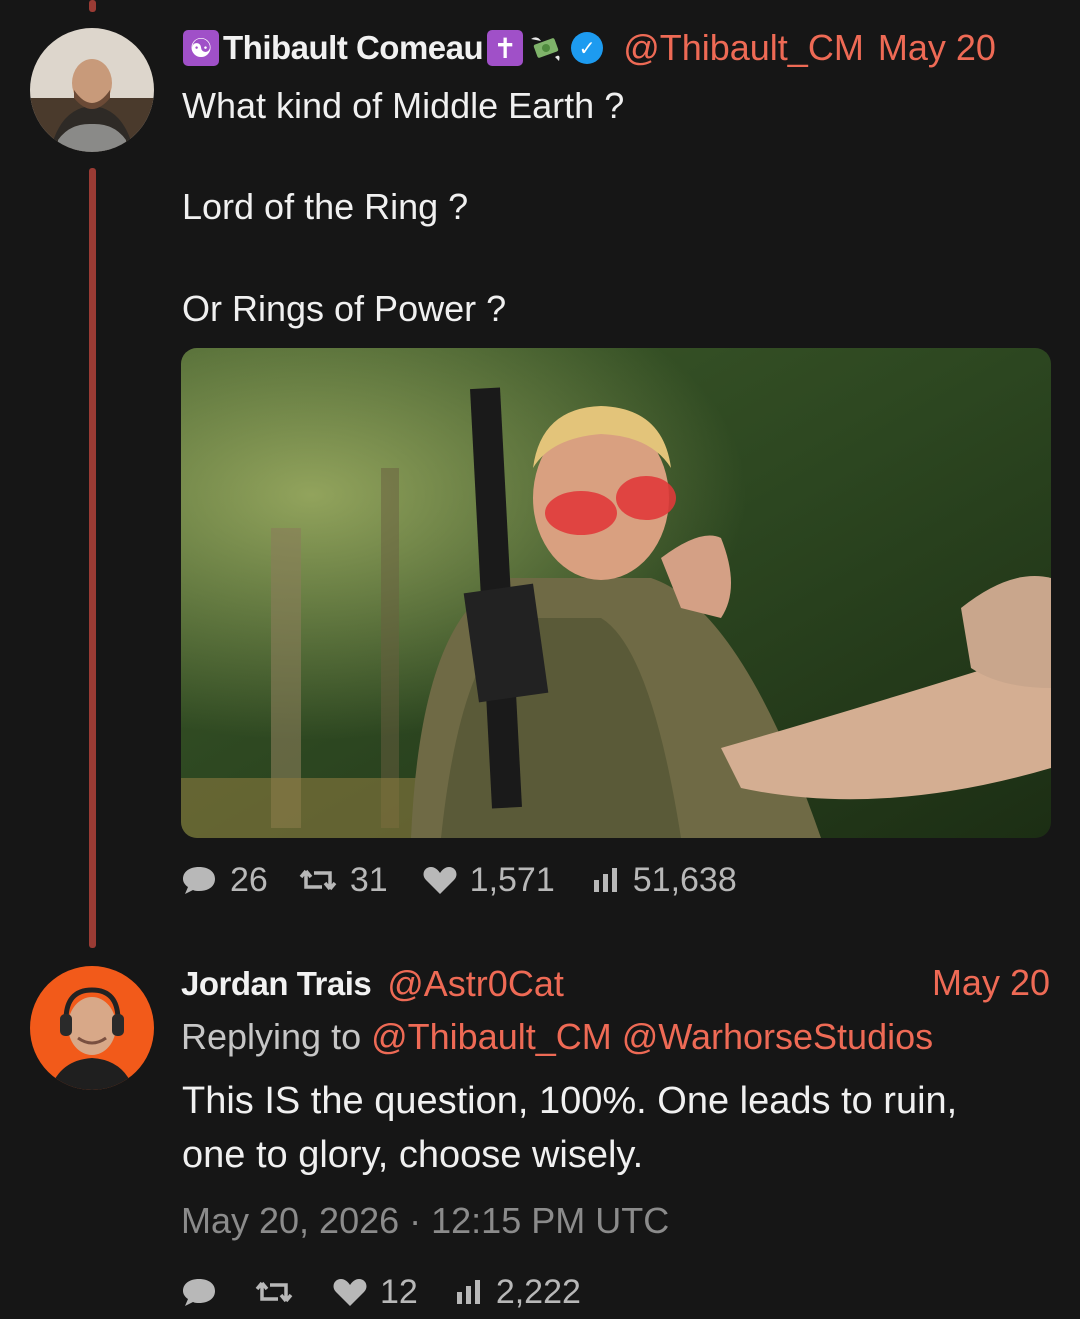  What do you see at coordinates (368, 879) in the screenshot?
I see `retweet-count: 31` at bounding box center [368, 879].